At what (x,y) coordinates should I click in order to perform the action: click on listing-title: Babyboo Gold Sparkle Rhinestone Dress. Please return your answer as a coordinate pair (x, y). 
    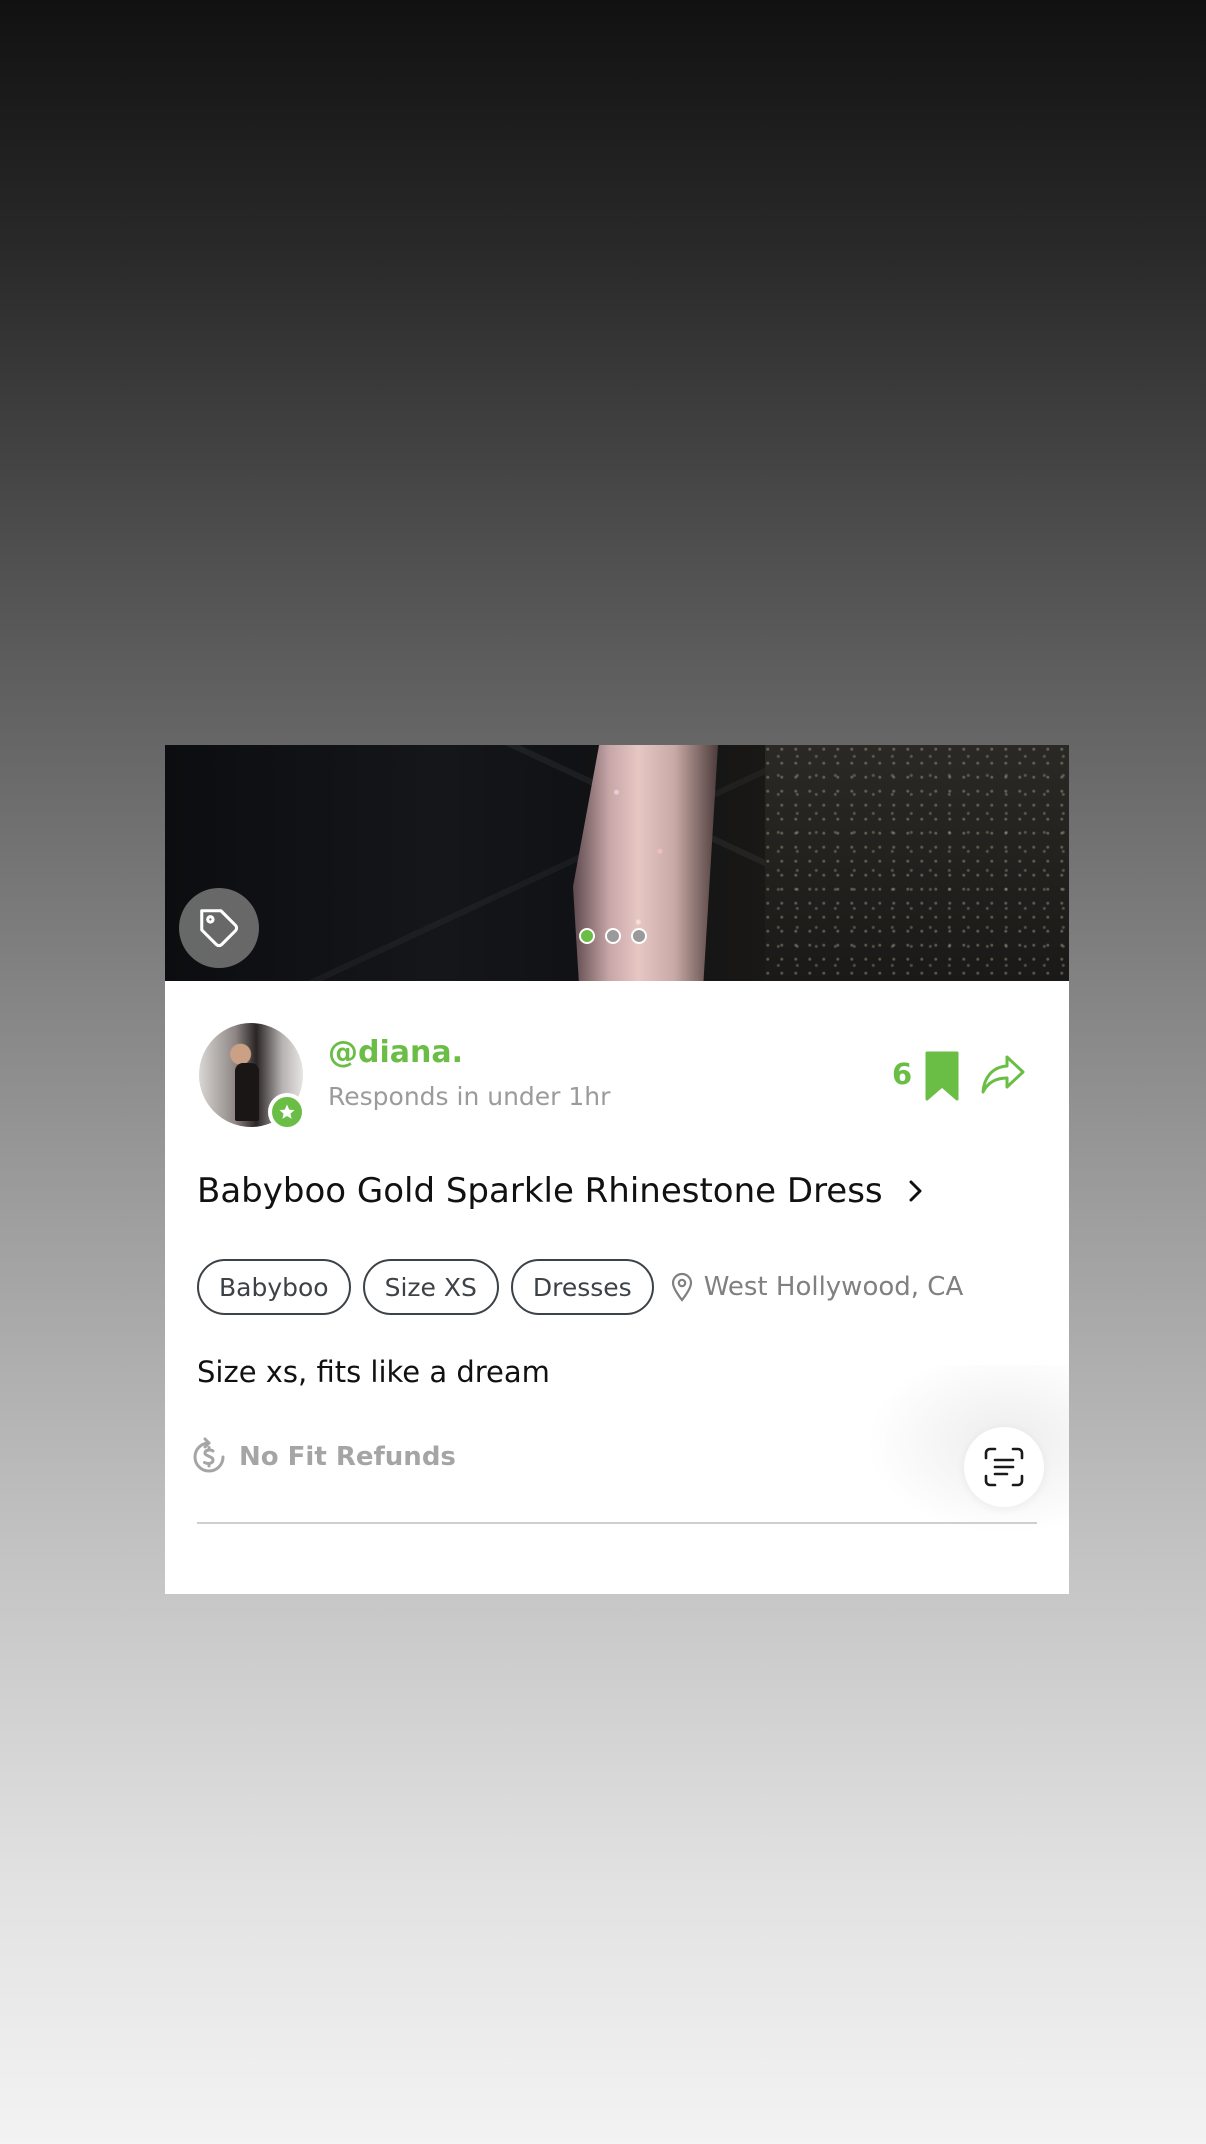
    Looking at the image, I should click on (540, 1191).